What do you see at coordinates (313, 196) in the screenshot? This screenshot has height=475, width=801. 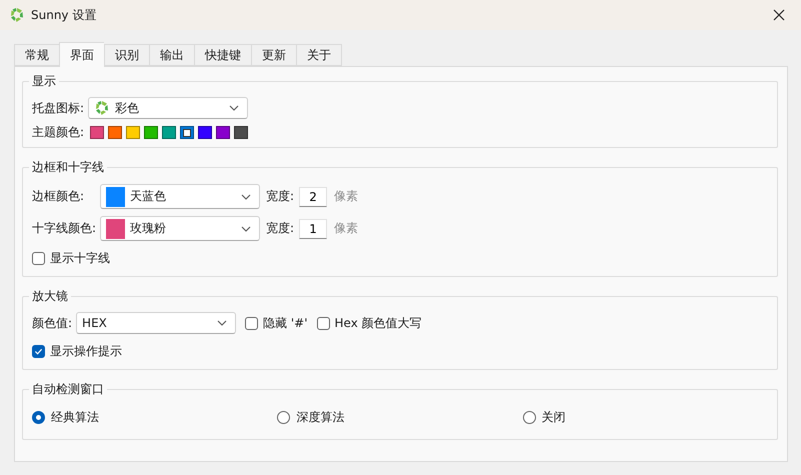 I see `number-field: 2` at bounding box center [313, 196].